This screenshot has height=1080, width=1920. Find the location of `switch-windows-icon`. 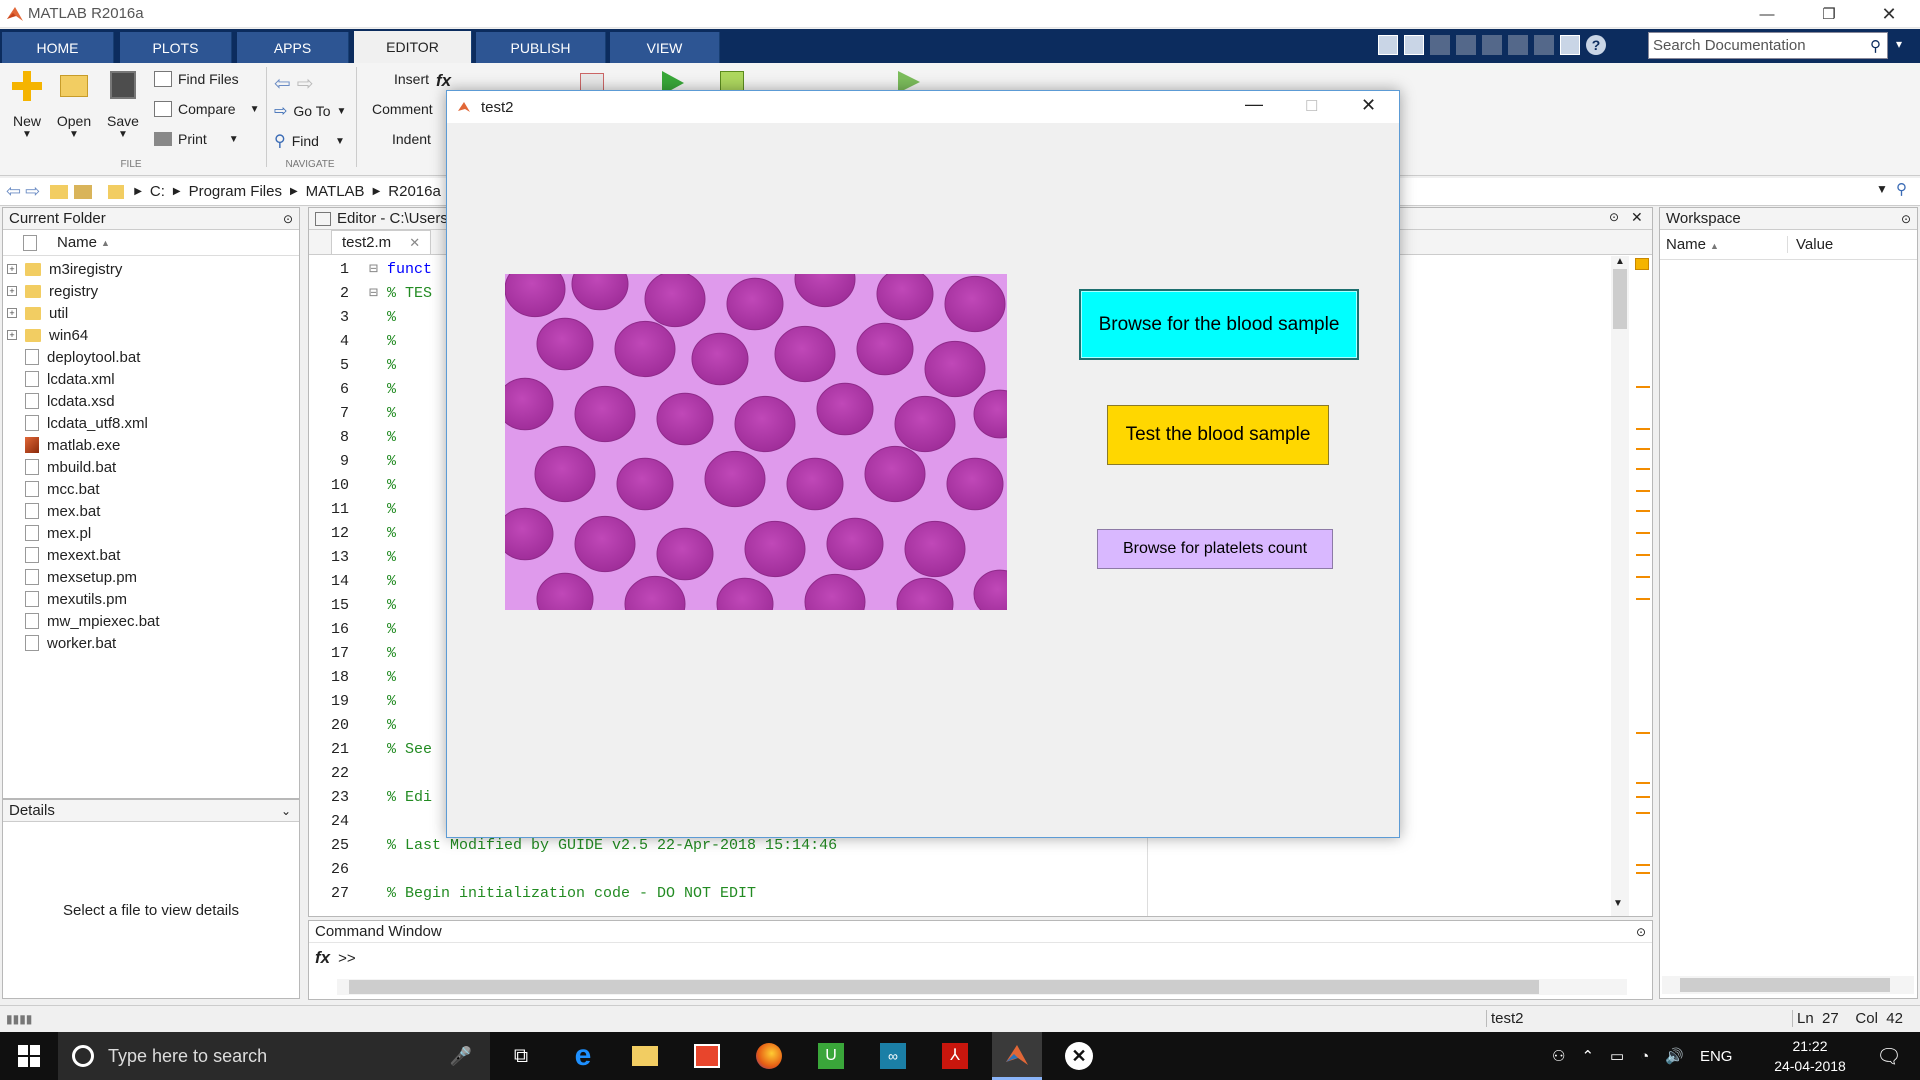

switch-windows-icon is located at coordinates (1570, 45).